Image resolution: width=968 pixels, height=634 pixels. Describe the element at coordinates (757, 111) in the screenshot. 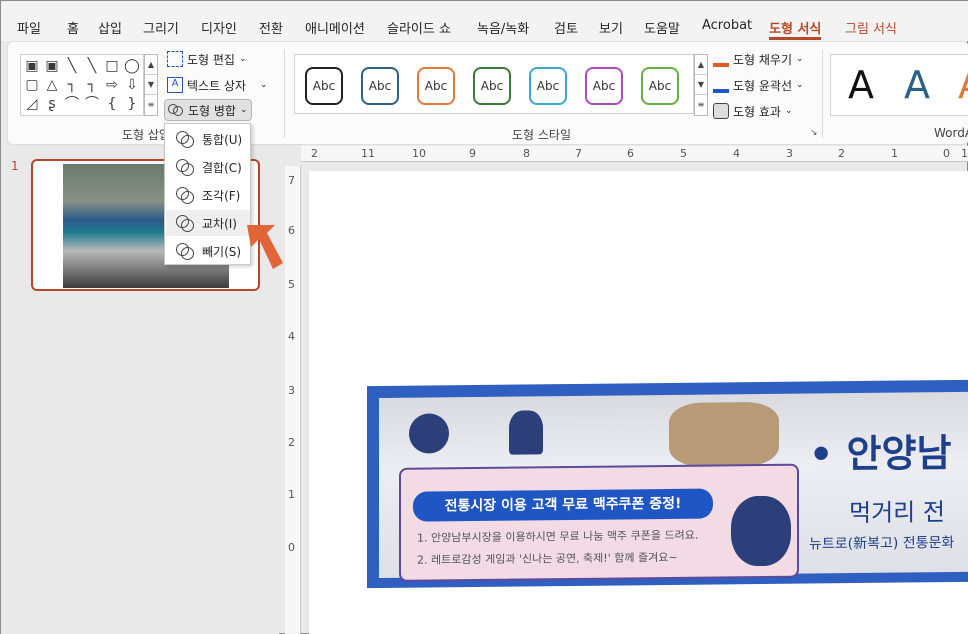

I see `shape-effects-label: 도형 효과` at that location.